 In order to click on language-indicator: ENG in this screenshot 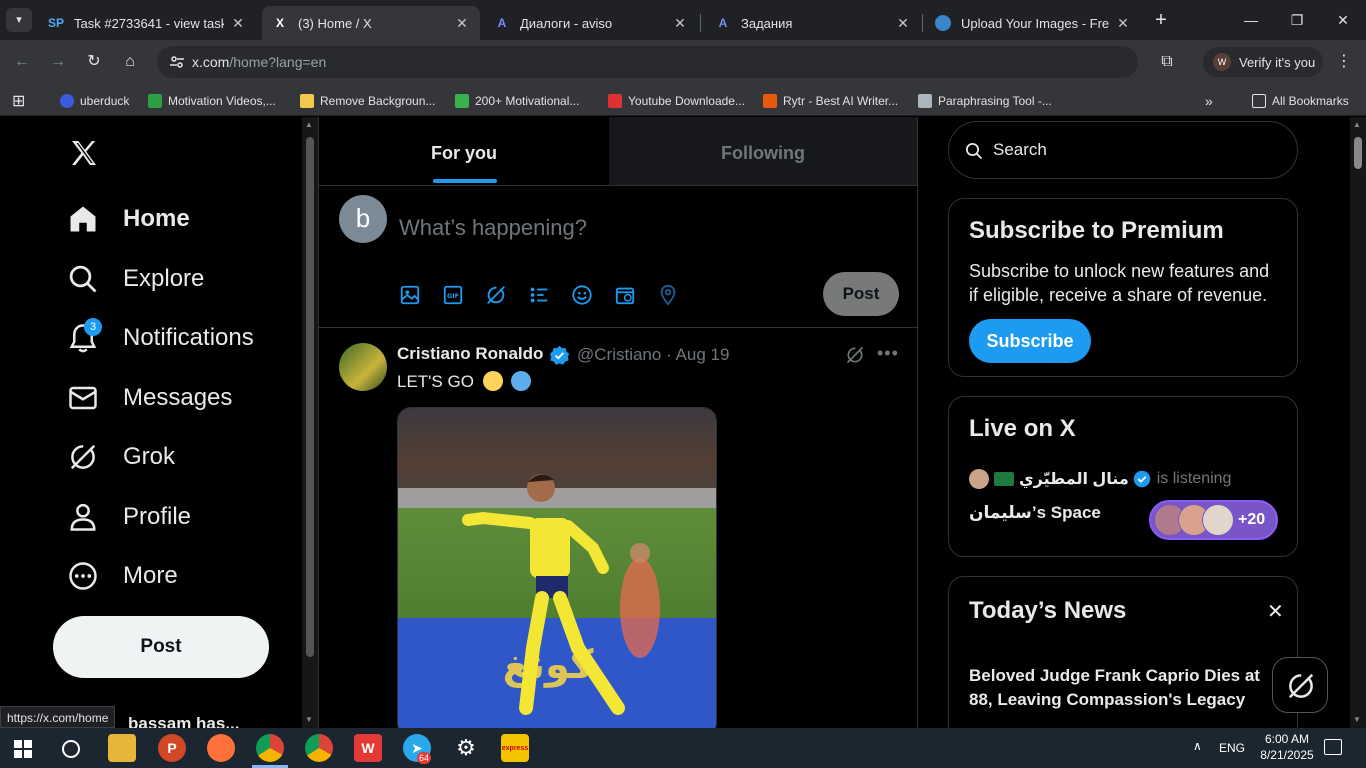, I will do `click(1232, 748)`.